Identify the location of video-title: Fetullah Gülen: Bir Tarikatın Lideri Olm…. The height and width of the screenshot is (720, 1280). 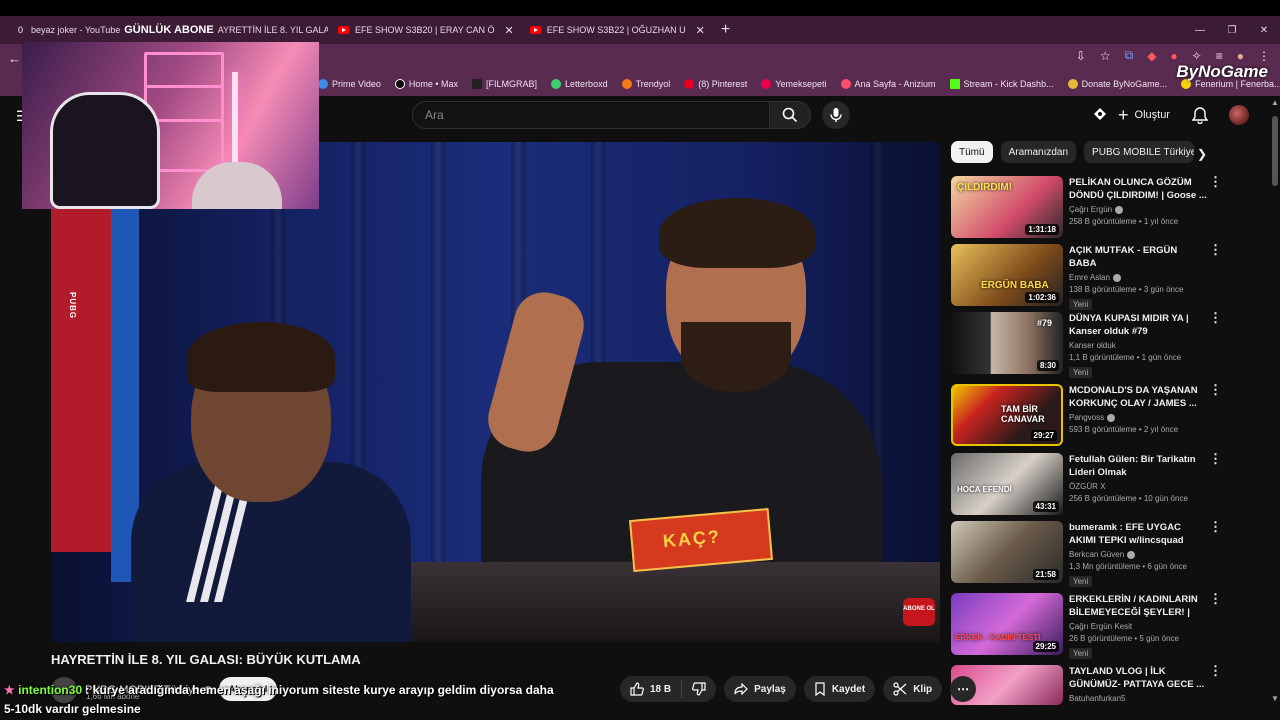
(1138, 466).